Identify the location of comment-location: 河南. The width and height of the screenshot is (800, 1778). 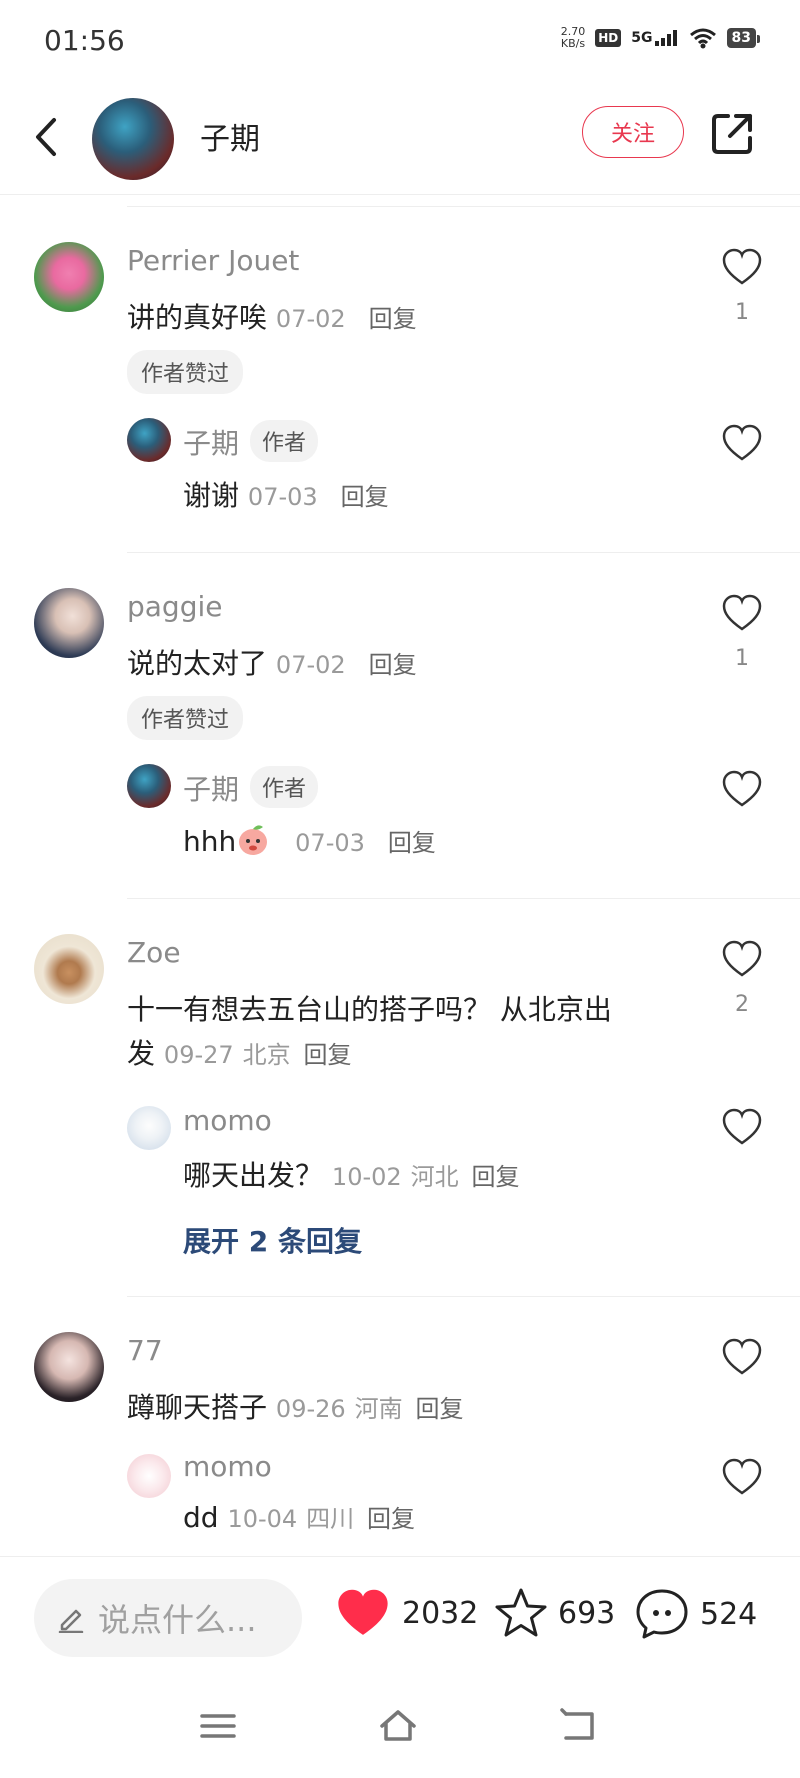
(378, 1409).